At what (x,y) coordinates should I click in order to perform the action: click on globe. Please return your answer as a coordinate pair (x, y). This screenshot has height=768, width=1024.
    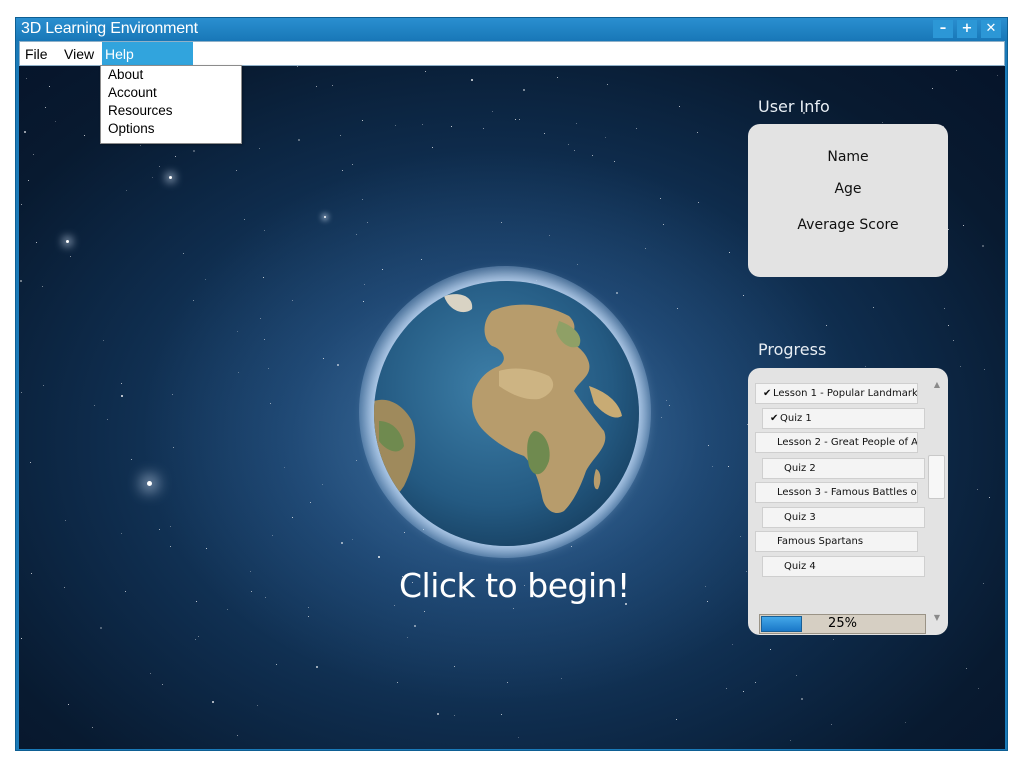
    Looking at the image, I should click on (506, 413).